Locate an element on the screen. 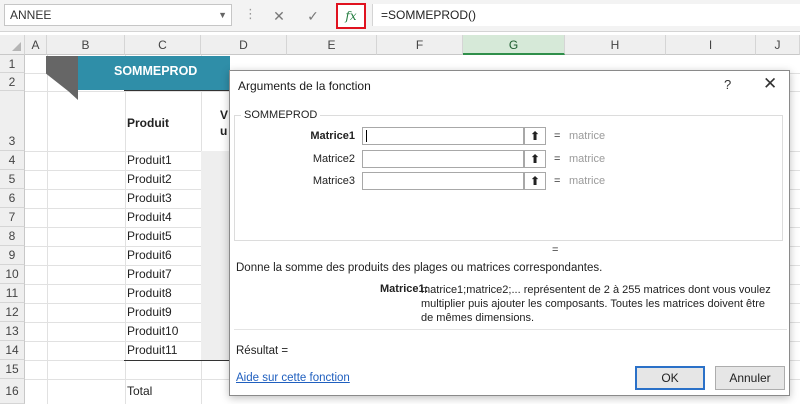 The image size is (800, 404). ok-button: OK is located at coordinates (670, 378).